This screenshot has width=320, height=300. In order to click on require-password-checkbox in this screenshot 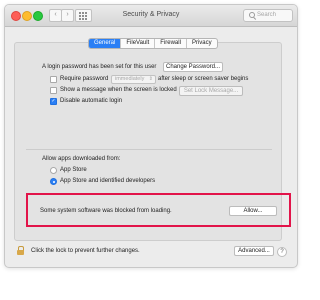, I will do `click(53, 79)`.